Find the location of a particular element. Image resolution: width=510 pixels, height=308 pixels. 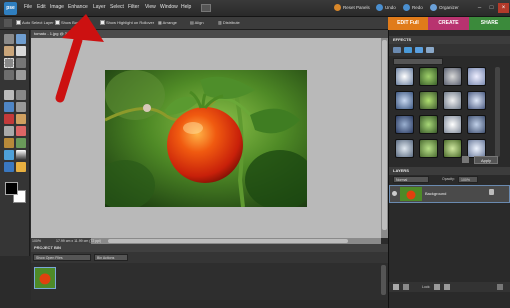

zoom-level: 100% is located at coordinates (36, 241).